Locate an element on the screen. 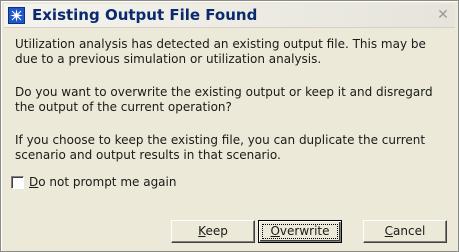 This screenshot has width=459, height=252. keep-button: Keep is located at coordinates (213, 231).